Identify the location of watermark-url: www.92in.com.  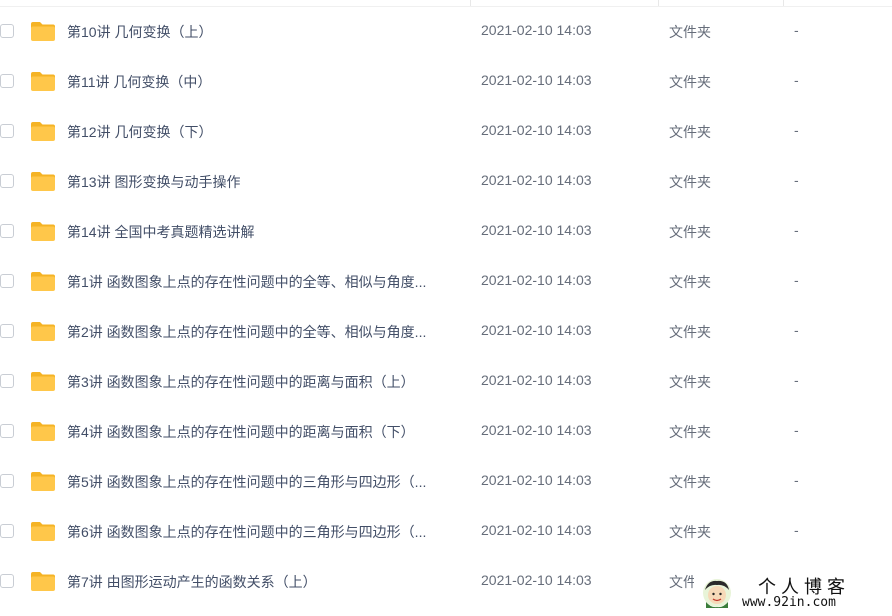
(789, 602).